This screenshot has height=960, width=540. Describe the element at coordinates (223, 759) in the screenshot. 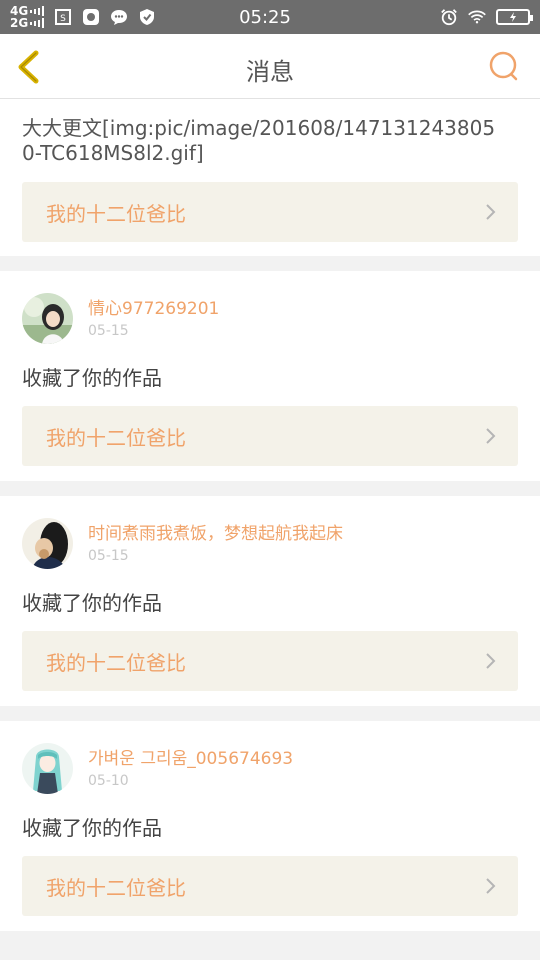

I see `username: 가벼운 그리움_005674693` at that location.